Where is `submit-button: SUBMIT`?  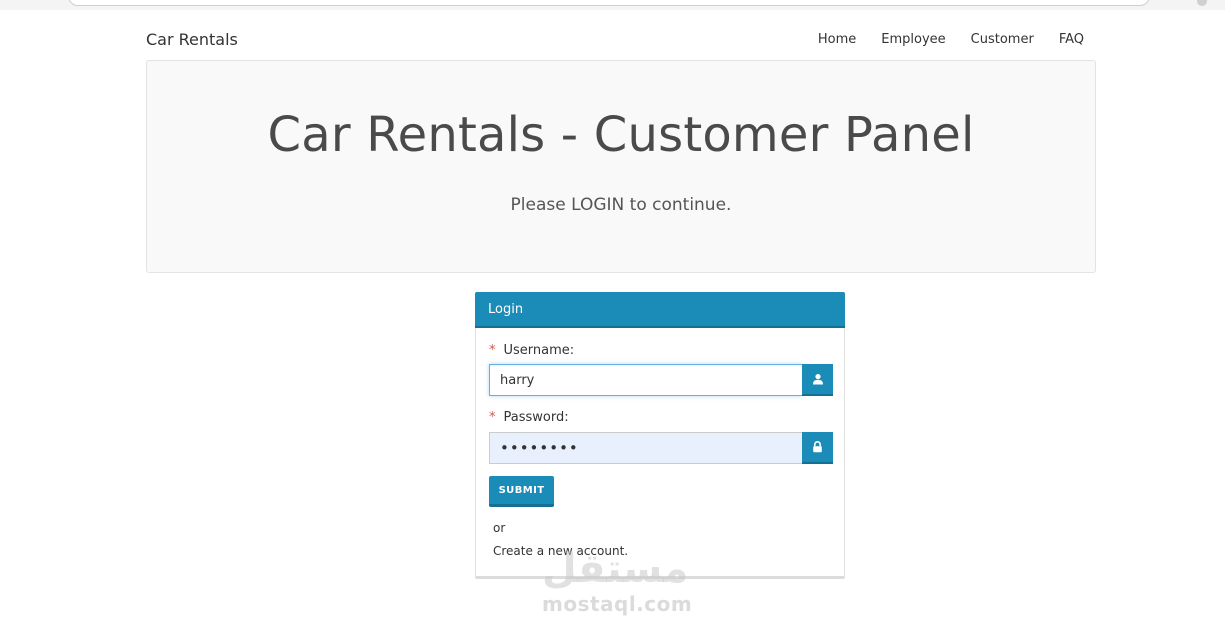 submit-button: SUBMIT is located at coordinates (521, 491).